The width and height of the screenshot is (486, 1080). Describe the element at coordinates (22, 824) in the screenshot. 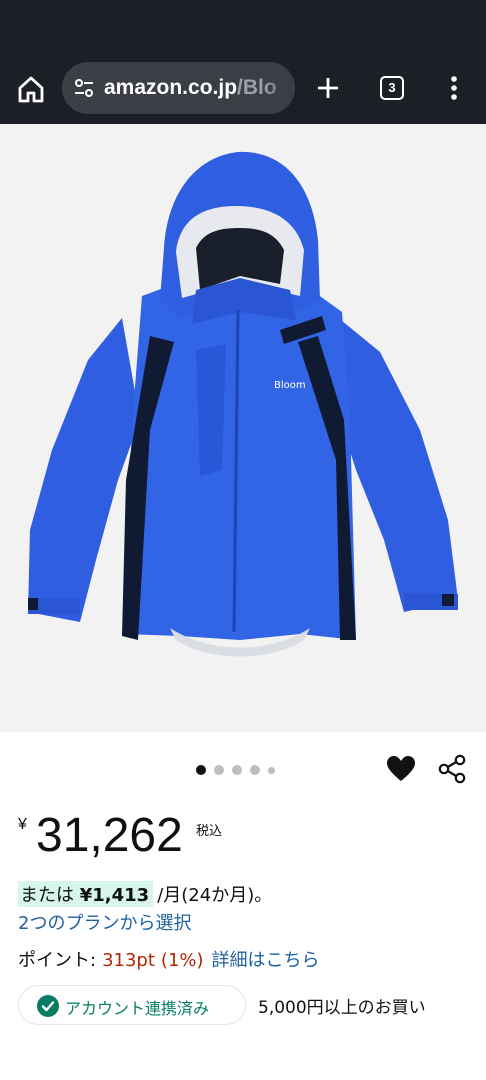

I see `price-currency-symbol: ¥` at that location.